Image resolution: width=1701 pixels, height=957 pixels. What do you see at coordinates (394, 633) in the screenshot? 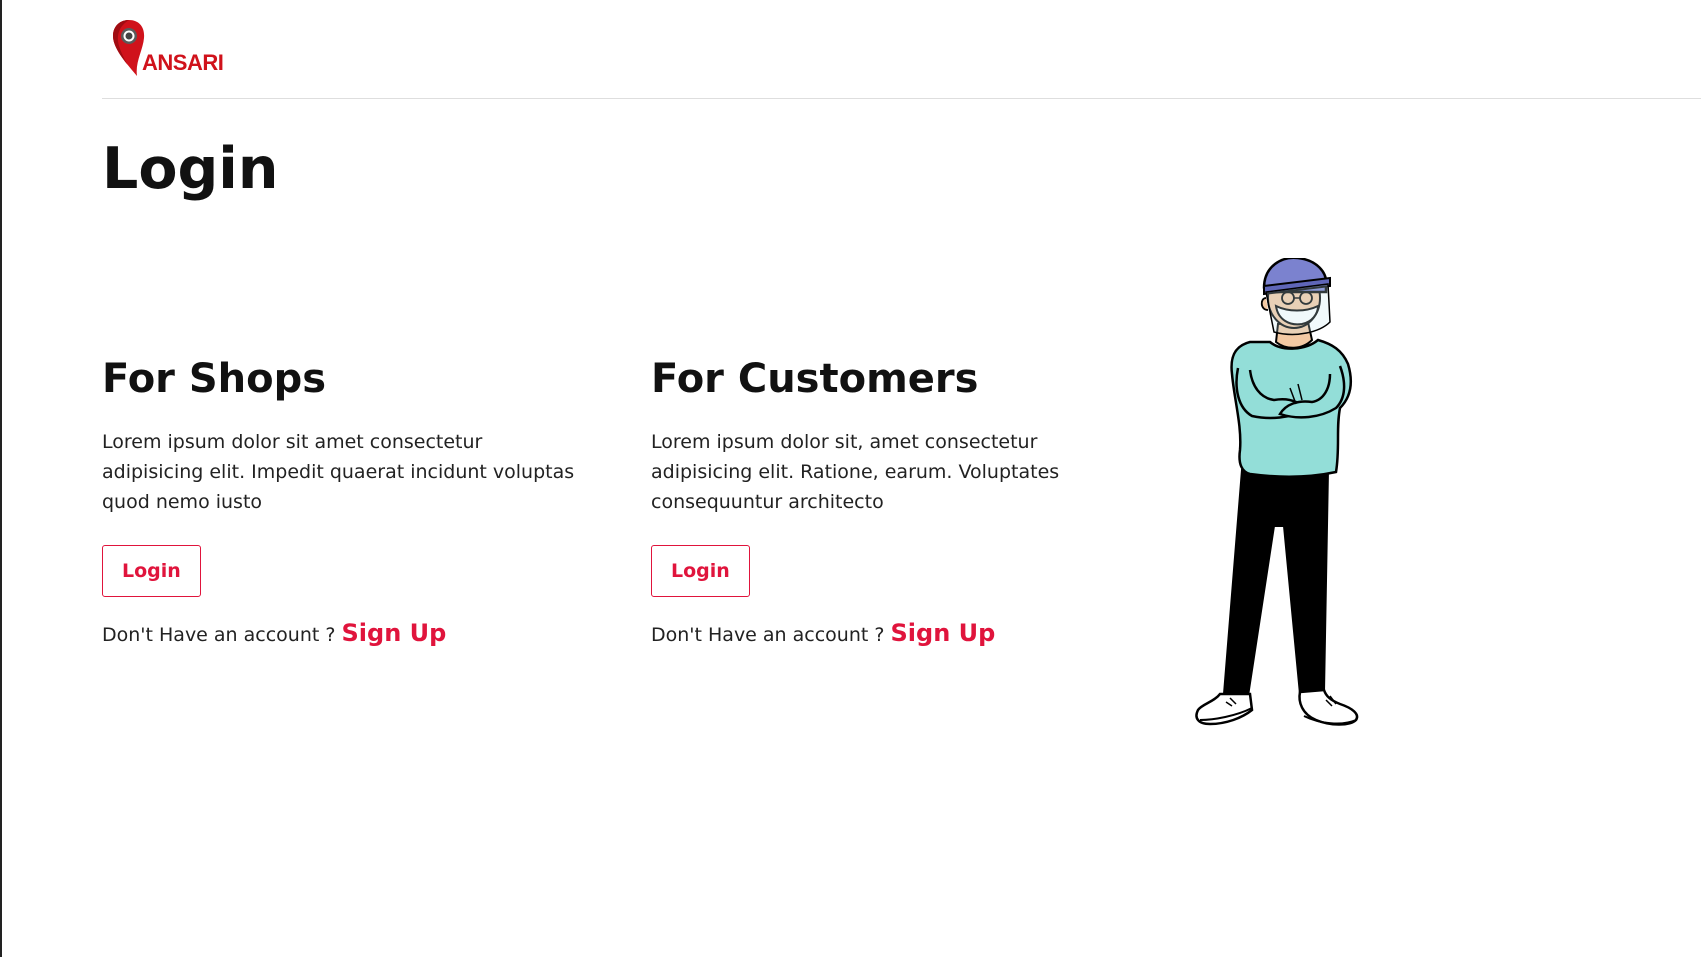
I see `shops-signup-link: Sign Up` at bounding box center [394, 633].